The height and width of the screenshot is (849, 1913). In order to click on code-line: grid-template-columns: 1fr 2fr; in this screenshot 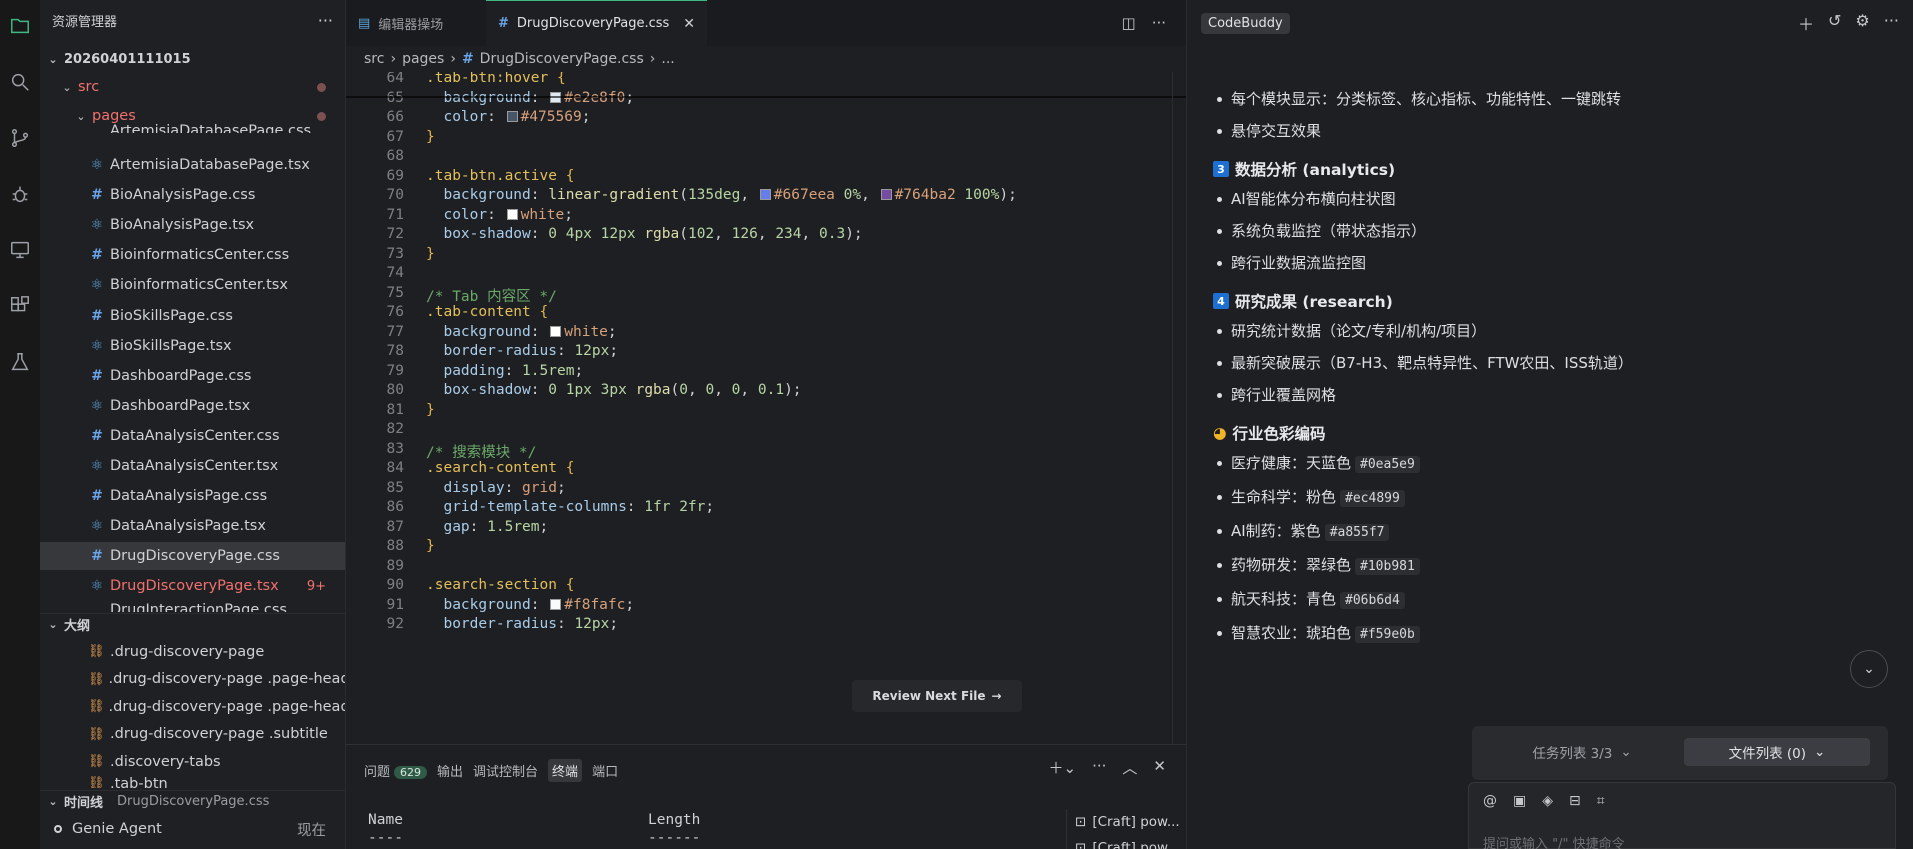, I will do `click(570, 507)`.